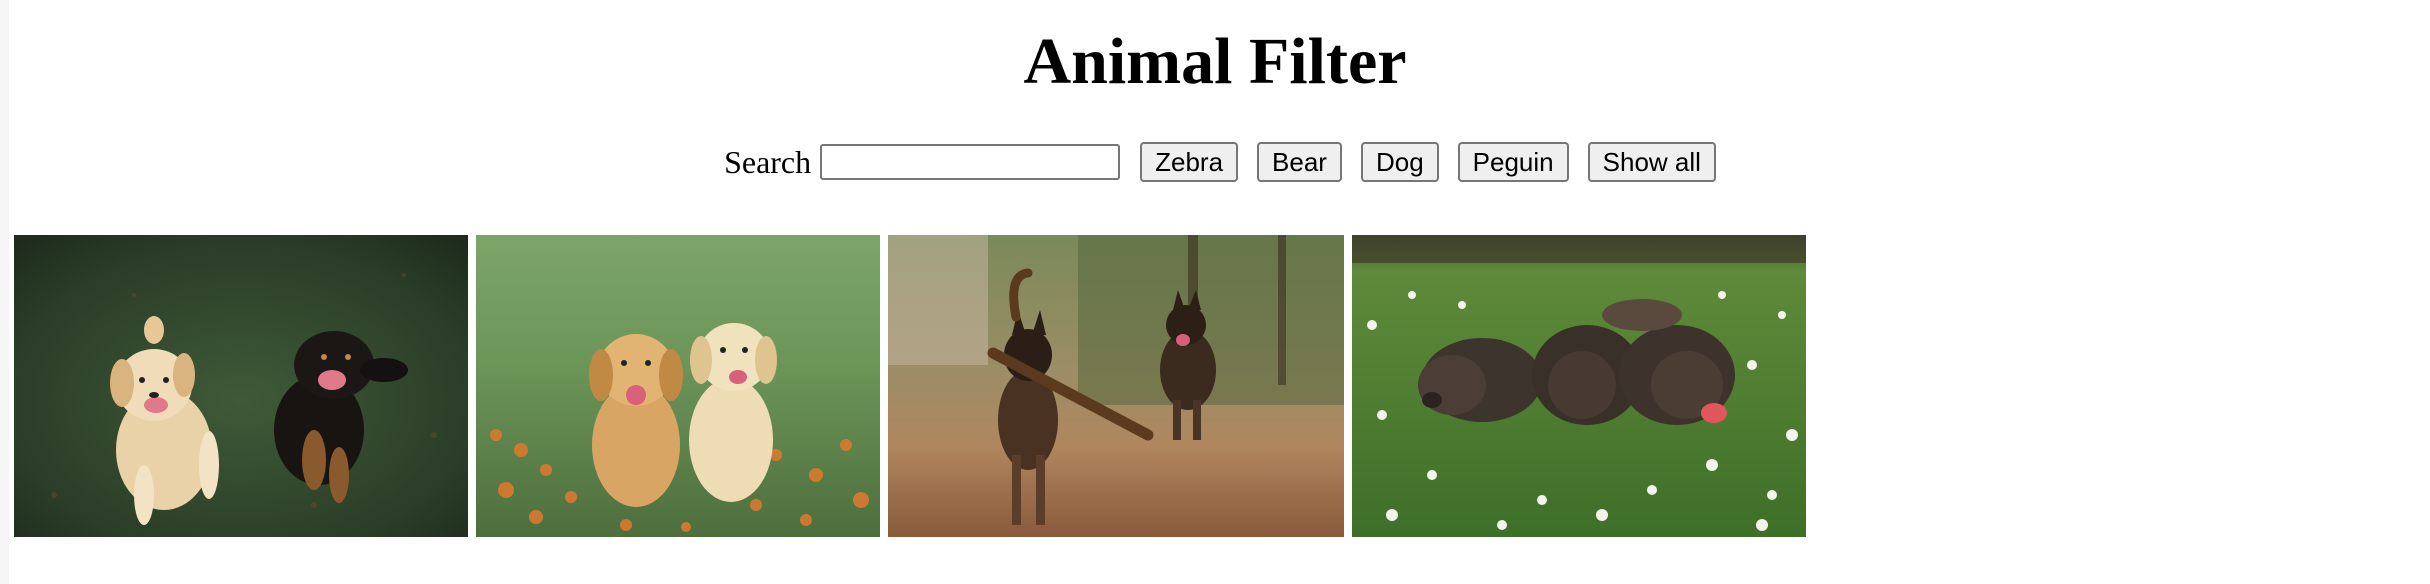 This screenshot has width=2430, height=584. What do you see at coordinates (1399, 162) in the screenshot?
I see `dog-filter-button: Dog` at bounding box center [1399, 162].